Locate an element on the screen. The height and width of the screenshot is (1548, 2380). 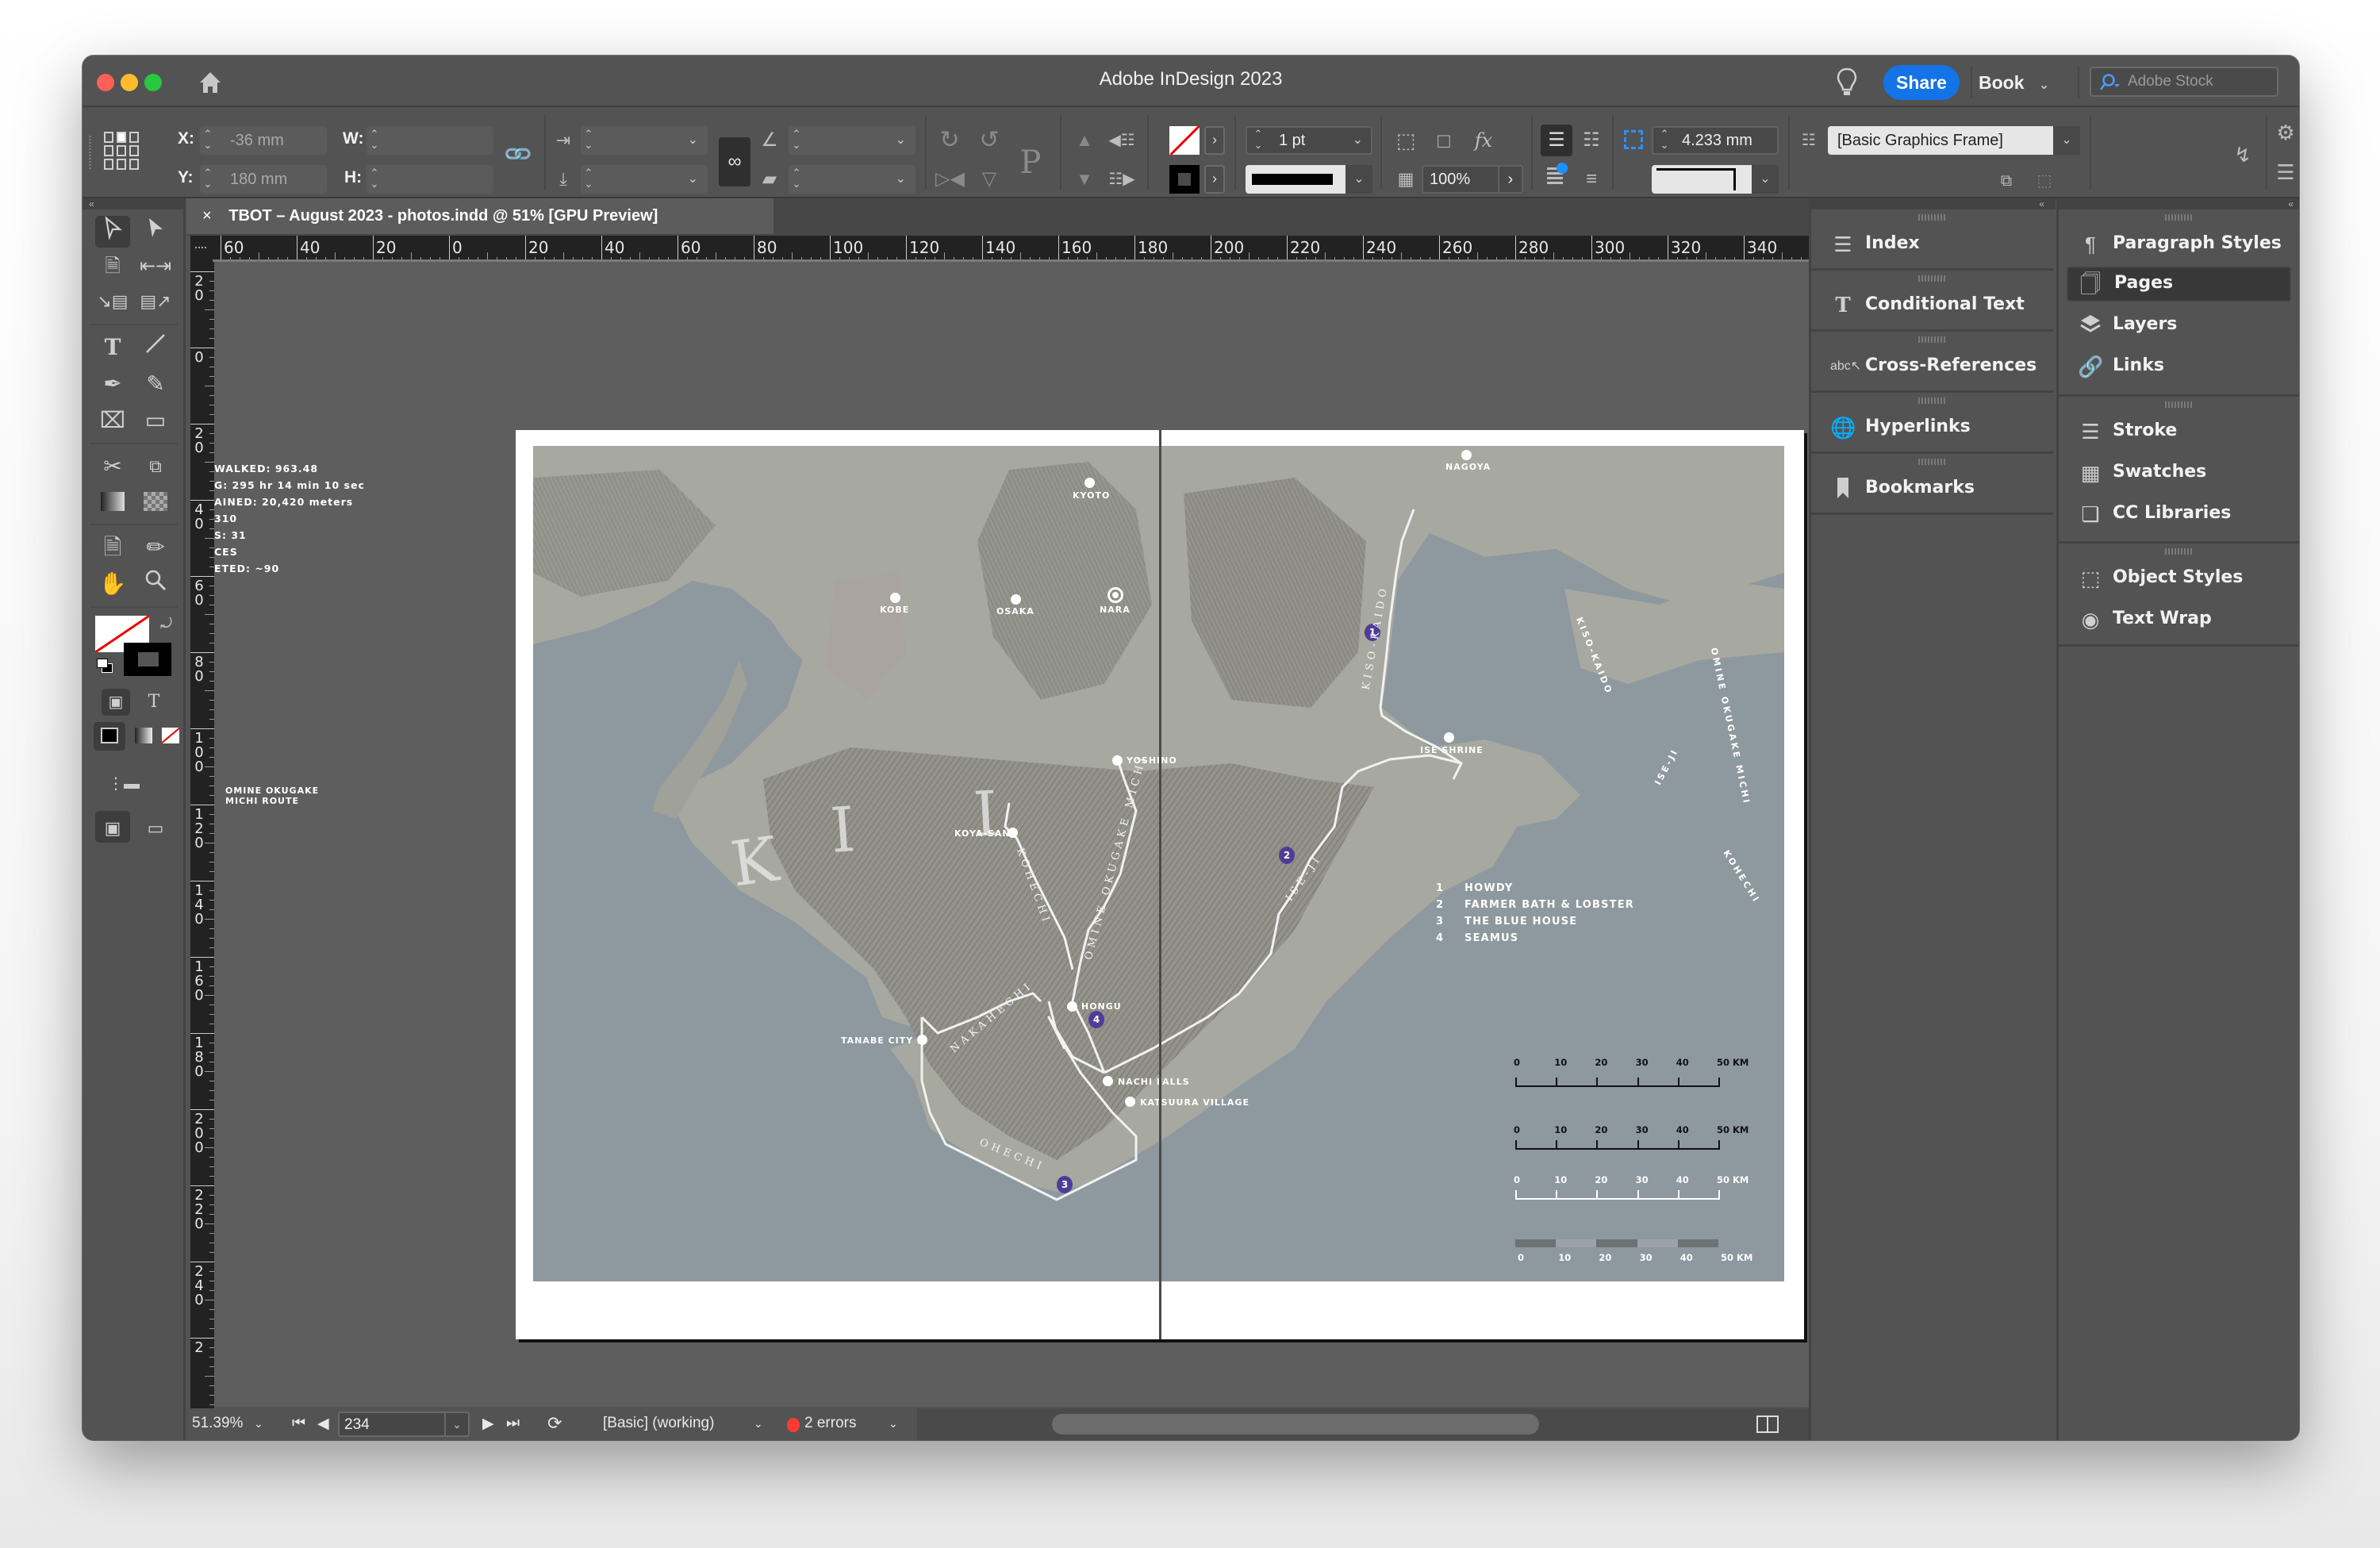
ruler-origin is located at coordinates (201, 249).